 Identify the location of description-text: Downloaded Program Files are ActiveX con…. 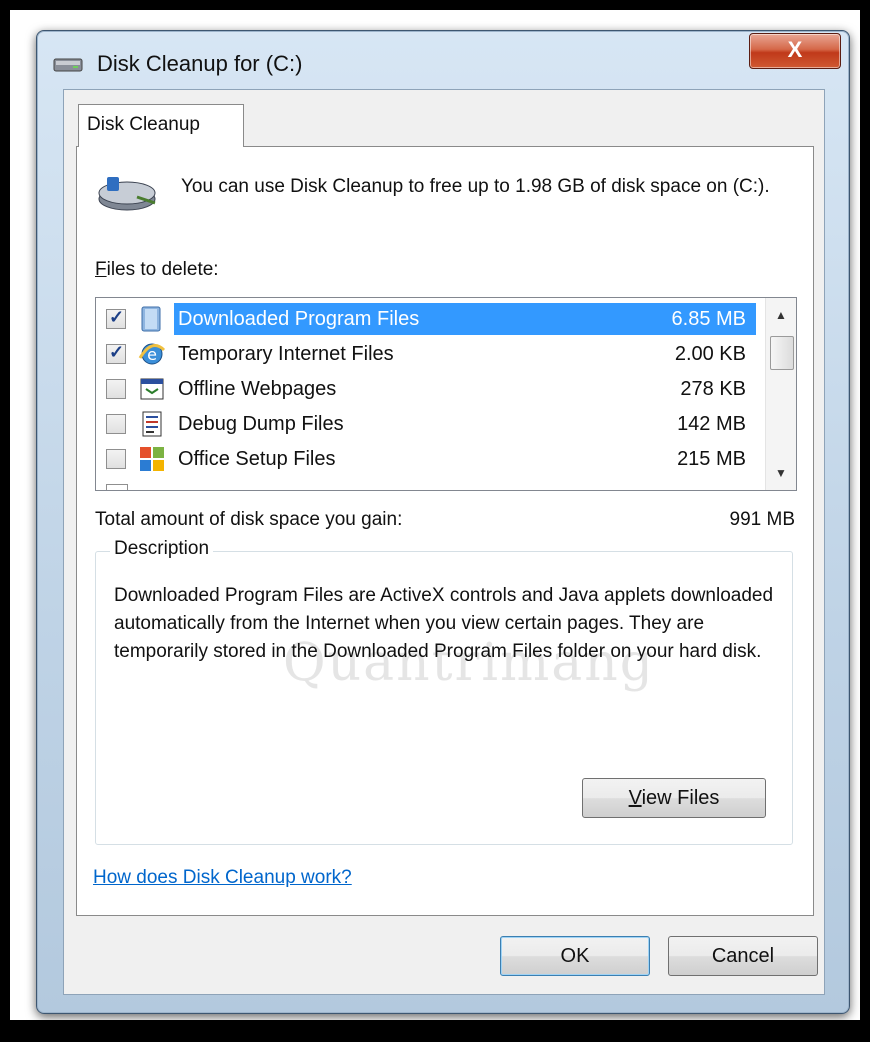
(444, 623).